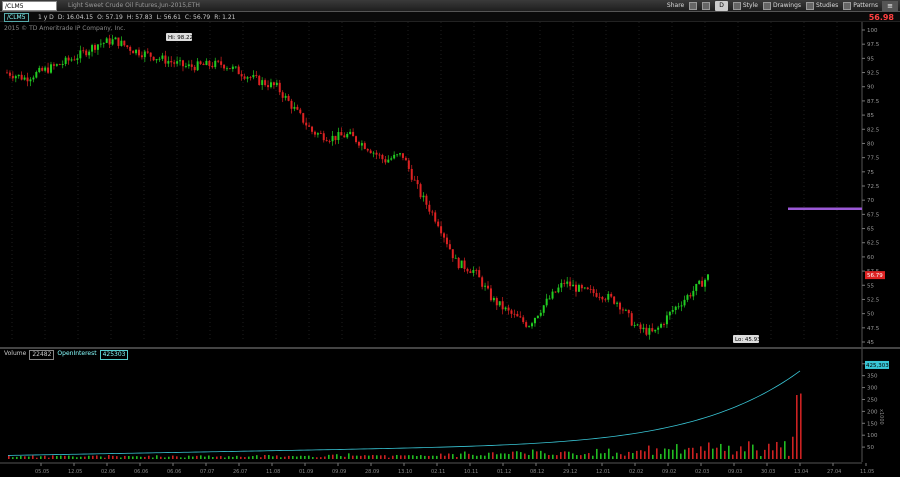 The height and width of the screenshot is (477, 900). What do you see at coordinates (801, 472) in the screenshot?
I see `x-tick-label: 13.04` at bounding box center [801, 472].